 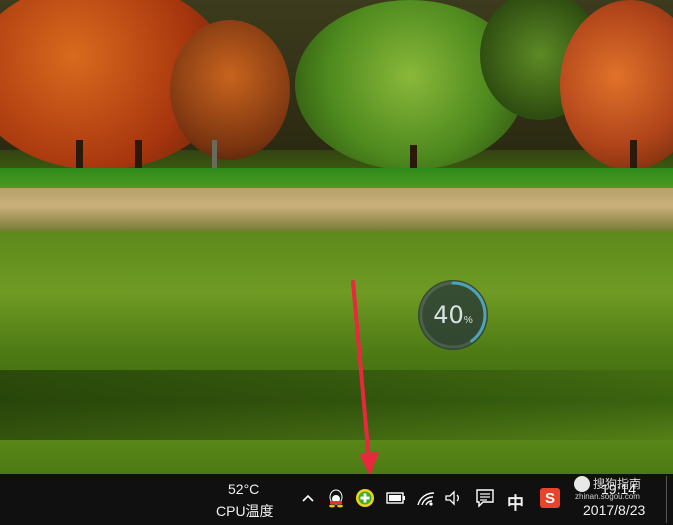 What do you see at coordinates (365, 378) in the screenshot?
I see `annotation-arrow` at bounding box center [365, 378].